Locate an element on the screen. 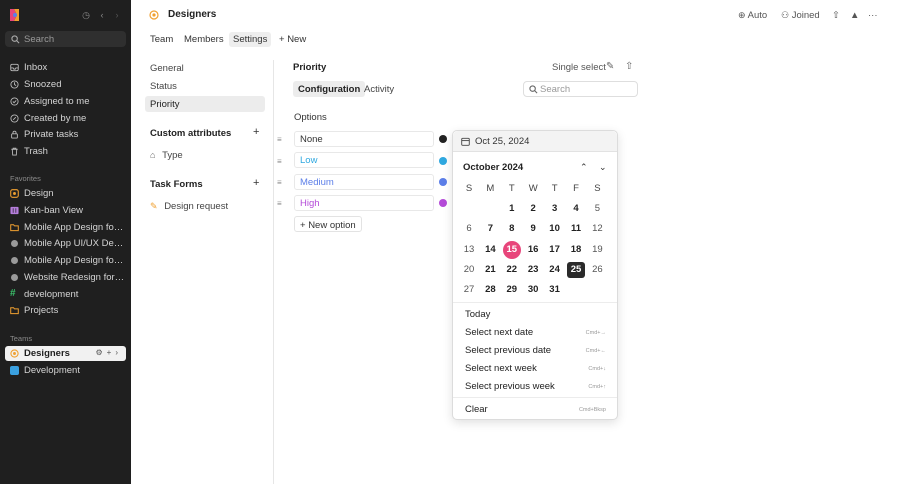 This screenshot has width=900, height=484. favorite-item: Mobile App Design for Real Estate is located at coordinates (65, 227).